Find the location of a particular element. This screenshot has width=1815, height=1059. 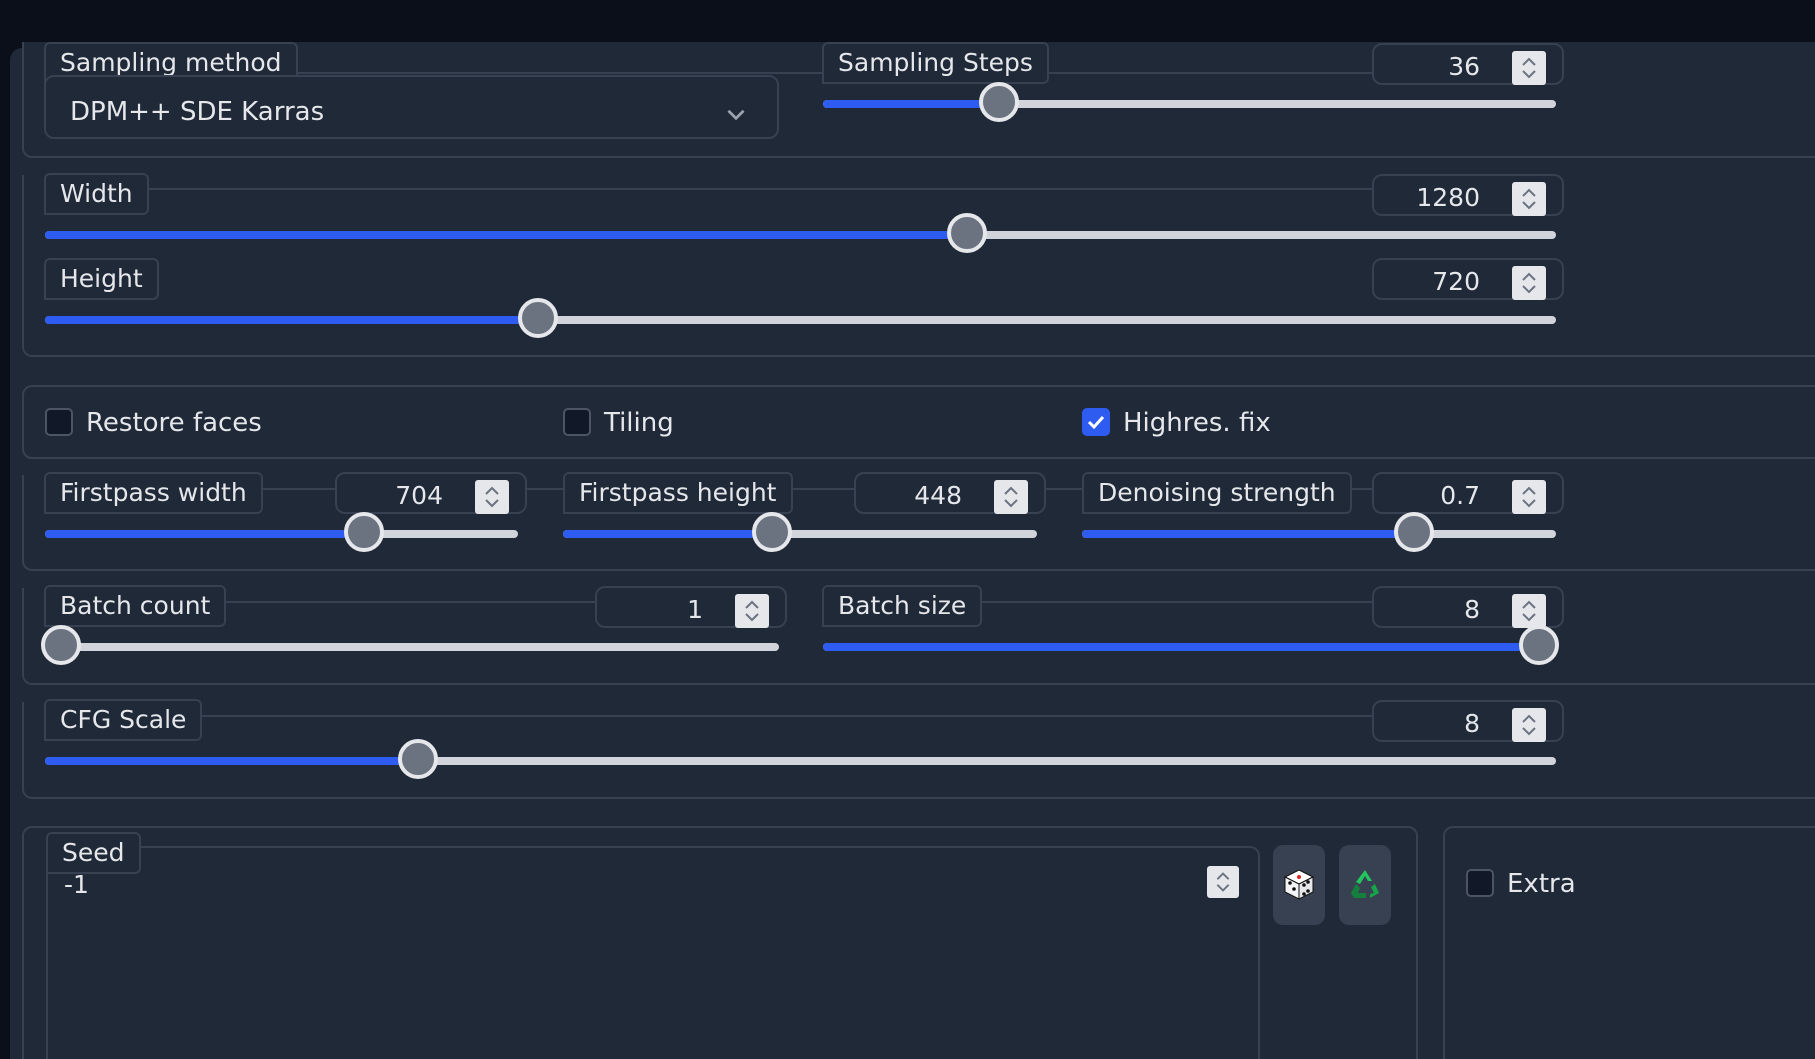

denoising-strength-input: 0.7 is located at coordinates (1468, 493).